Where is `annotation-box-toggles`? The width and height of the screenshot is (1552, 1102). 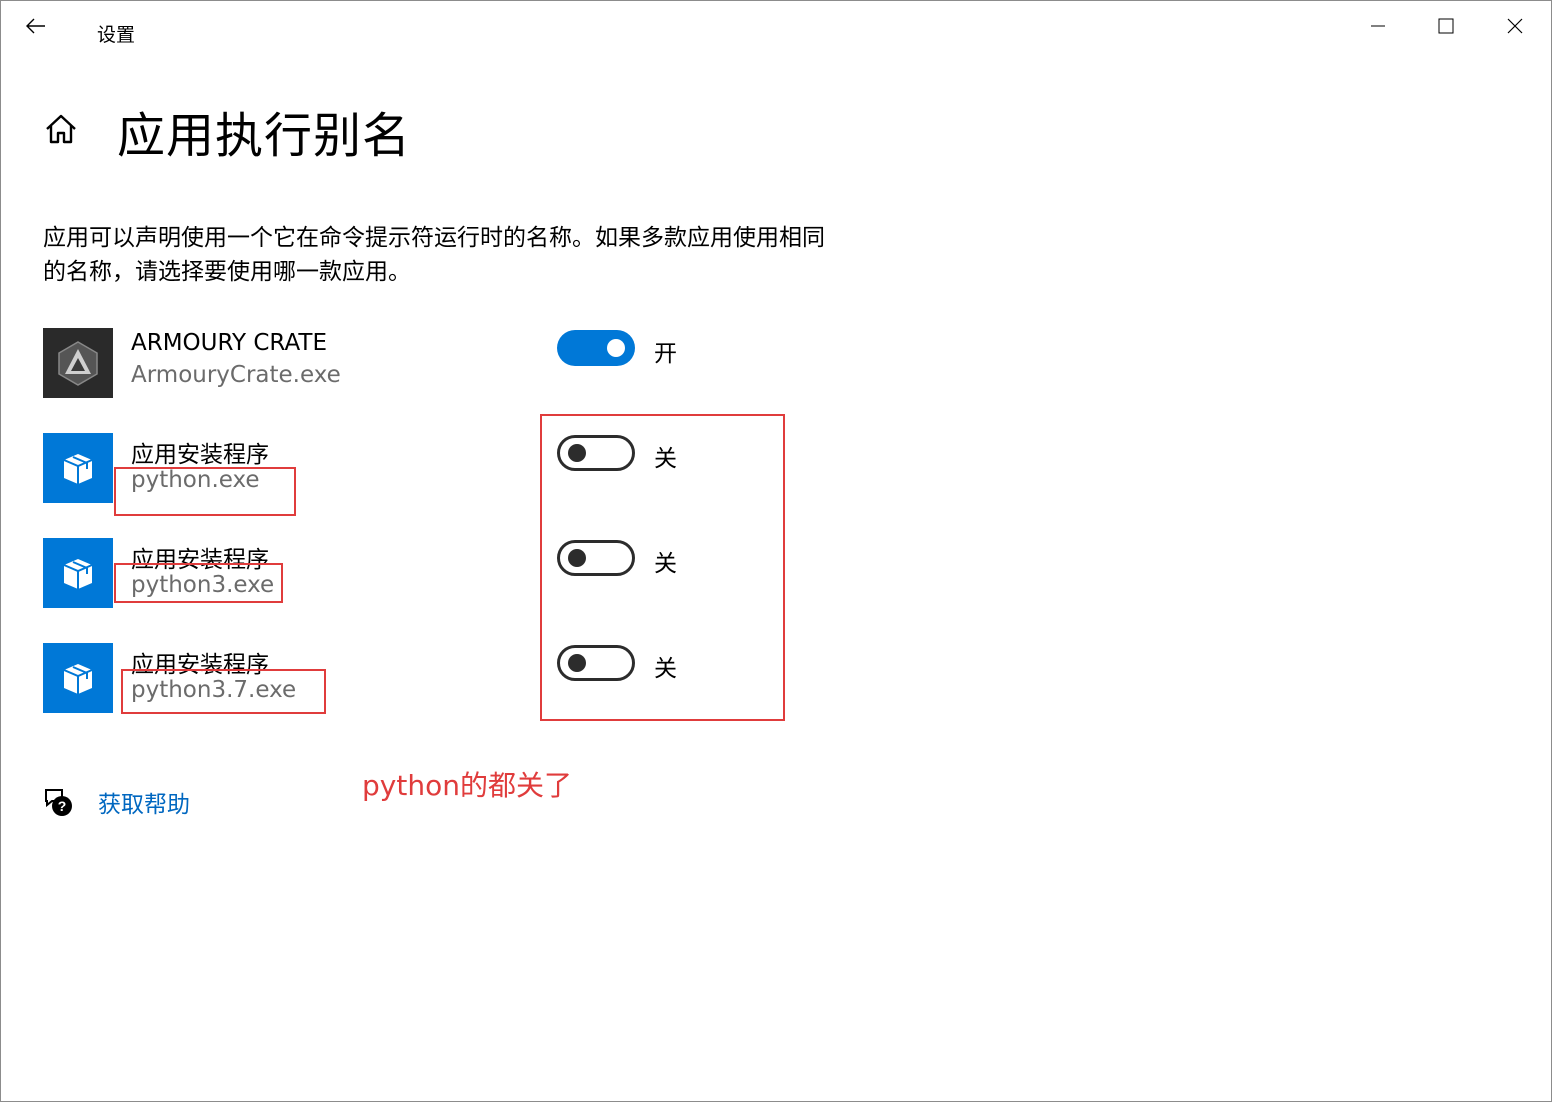
annotation-box-toggles is located at coordinates (662, 567).